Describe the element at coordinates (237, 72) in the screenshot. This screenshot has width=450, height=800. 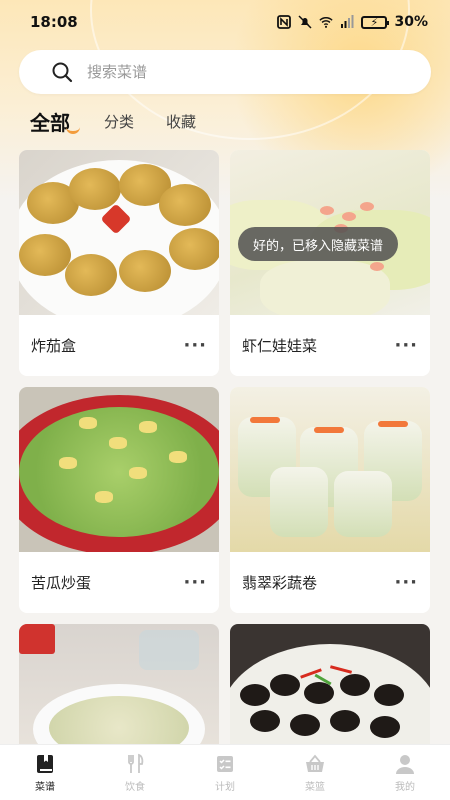
I see `search-input` at that location.